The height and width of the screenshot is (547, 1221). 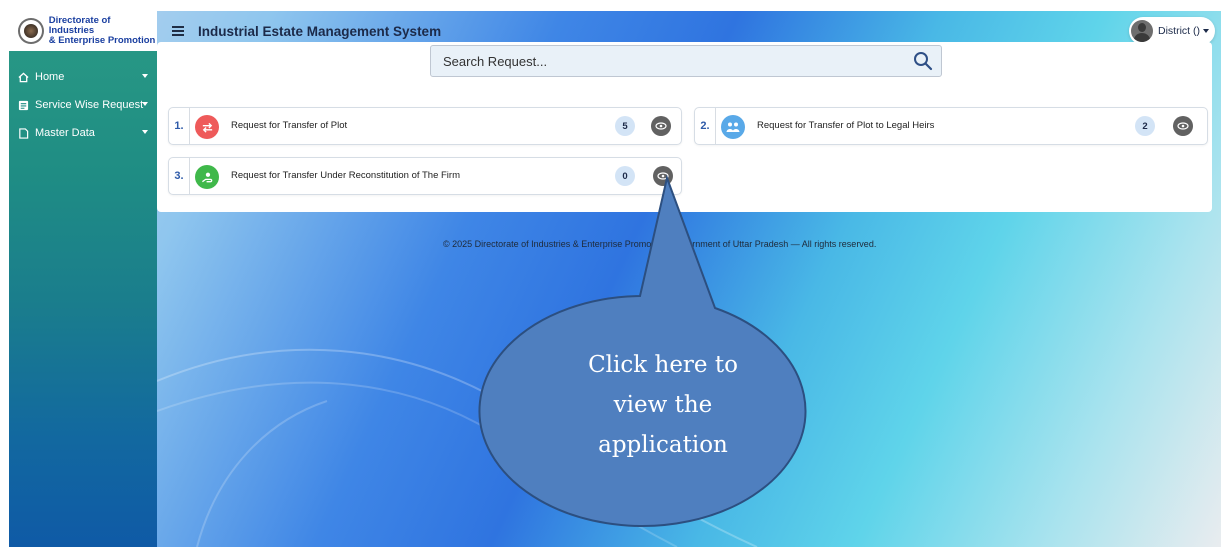 I want to click on sidebar-item-label: Master Data, so click(x=65, y=133).